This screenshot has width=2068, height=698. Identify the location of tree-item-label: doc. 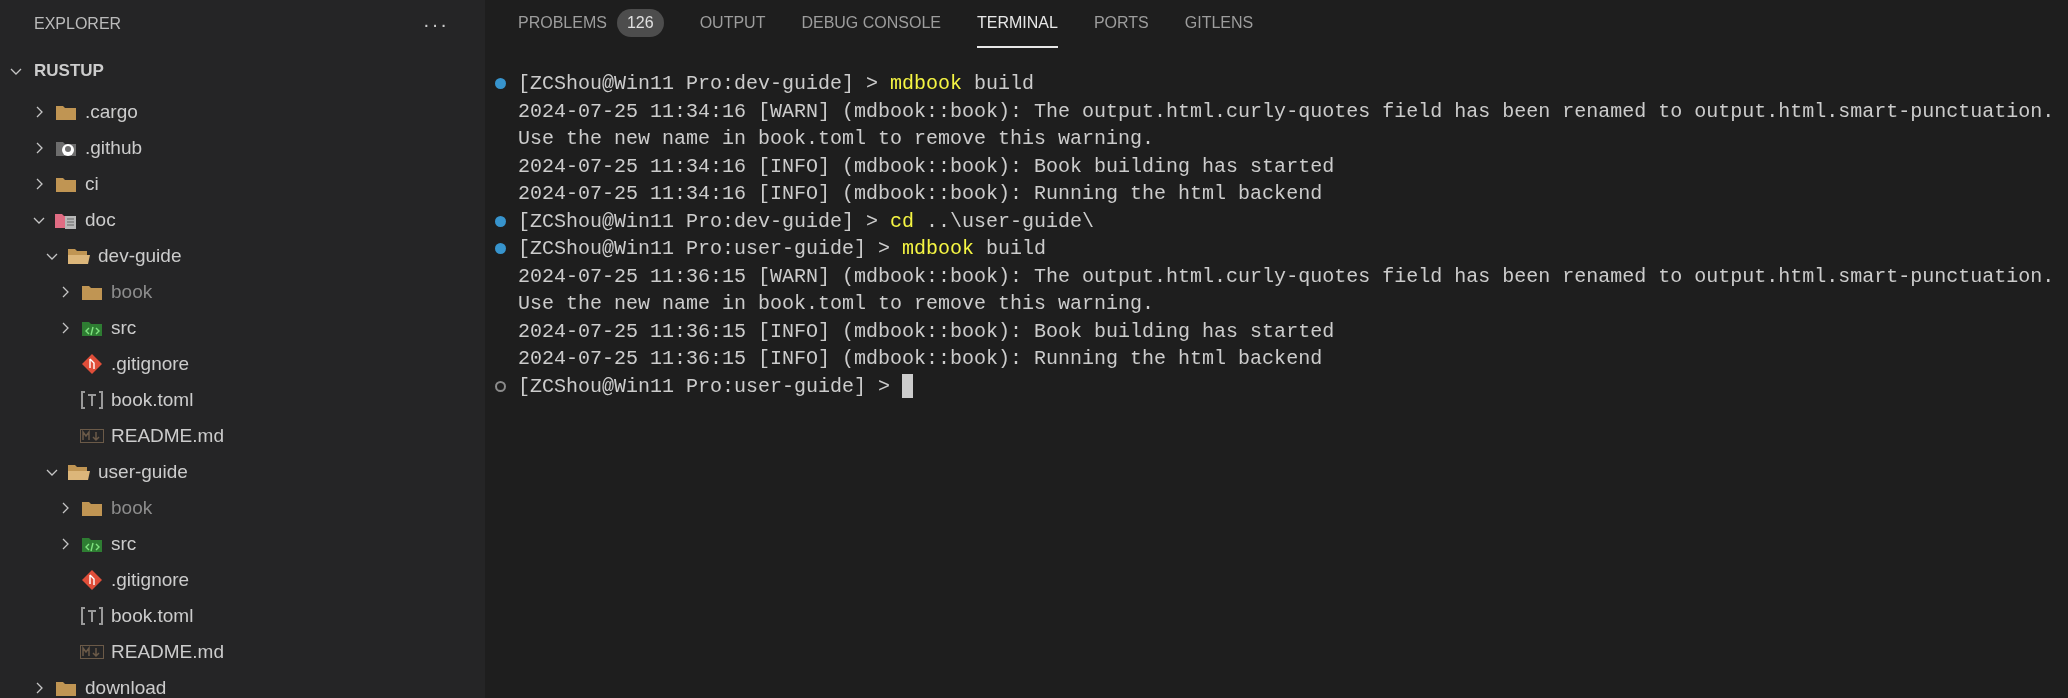
(100, 219).